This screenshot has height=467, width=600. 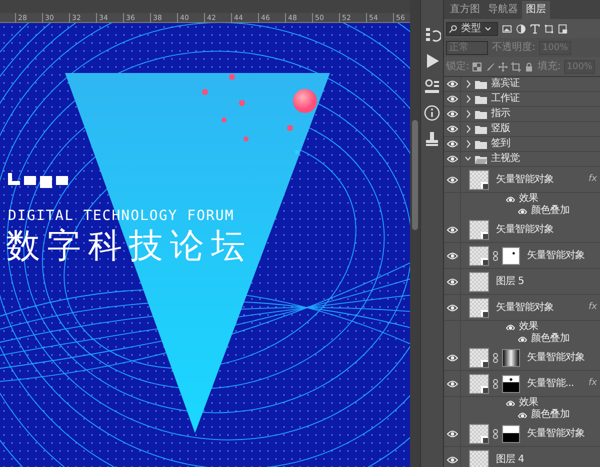 I want to click on opacity-label: 不透明度:, so click(x=514, y=48).